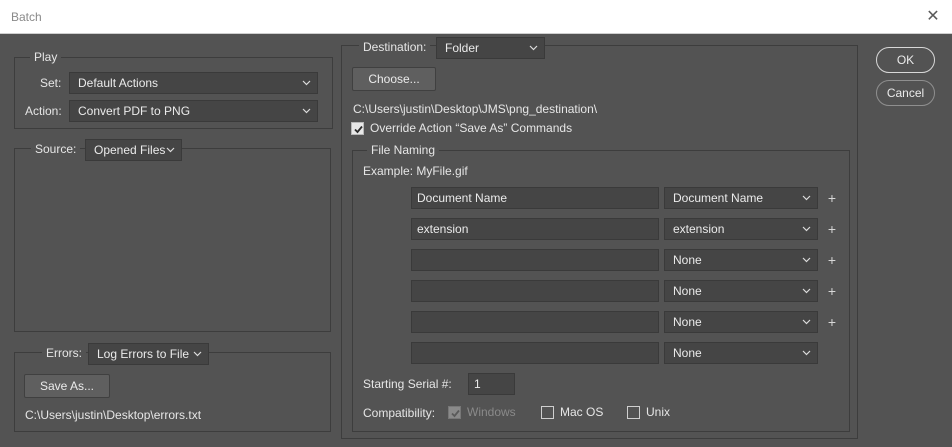 This screenshot has height=447, width=952. What do you see at coordinates (51, 83) in the screenshot?
I see `set-label: Set:` at bounding box center [51, 83].